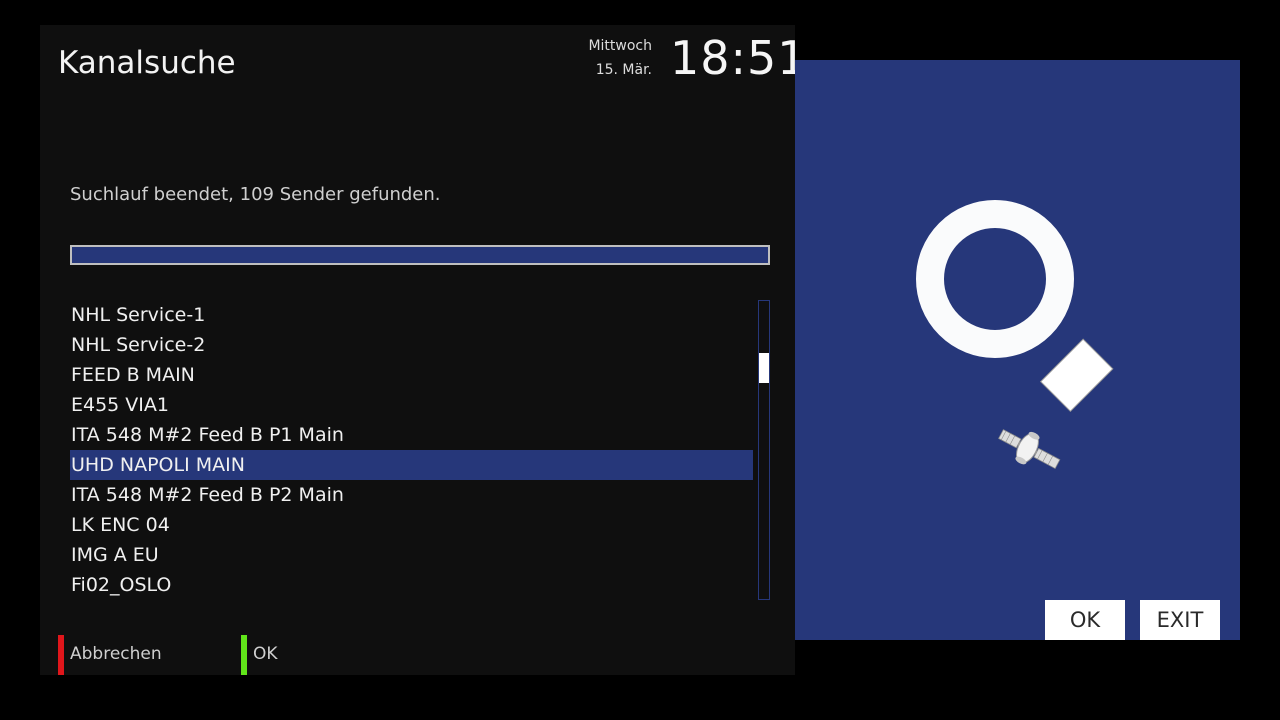  I want to click on date-label: 15. Mär., so click(623, 70).